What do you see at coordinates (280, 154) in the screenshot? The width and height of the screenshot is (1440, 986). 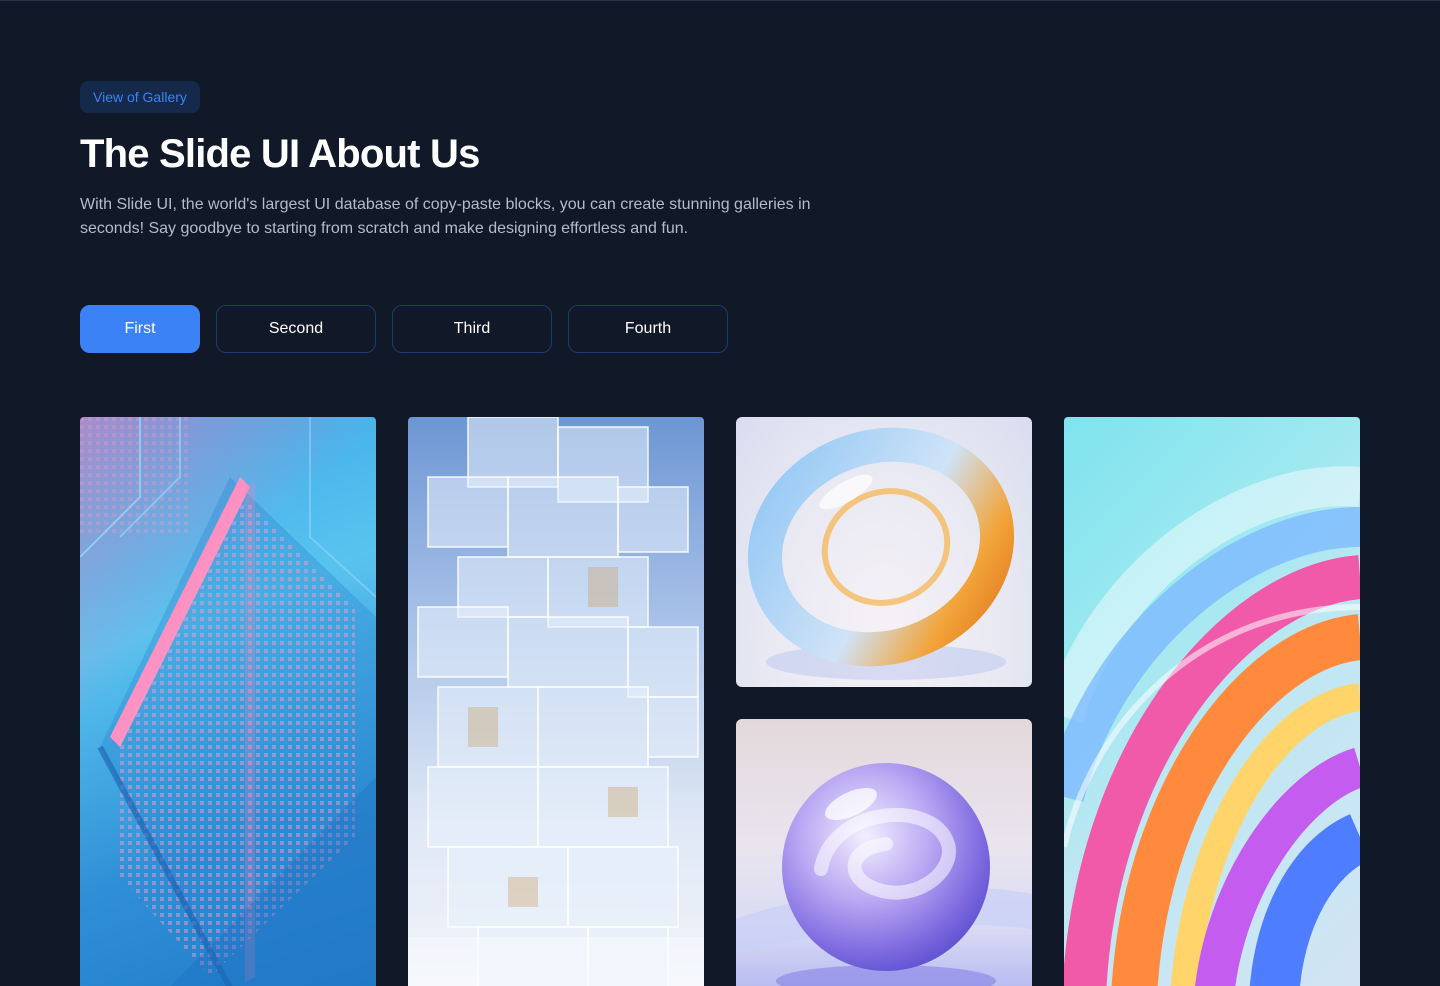 I see `page-title: The Slide UI About Us` at bounding box center [280, 154].